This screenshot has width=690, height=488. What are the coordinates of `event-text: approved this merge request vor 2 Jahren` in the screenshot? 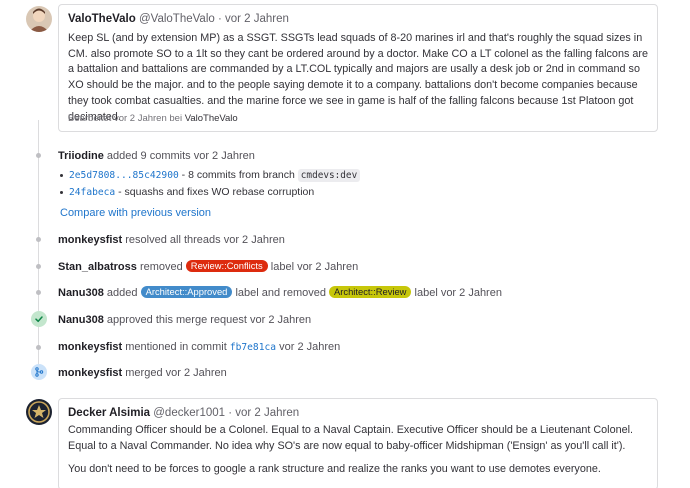 It's located at (209, 320).